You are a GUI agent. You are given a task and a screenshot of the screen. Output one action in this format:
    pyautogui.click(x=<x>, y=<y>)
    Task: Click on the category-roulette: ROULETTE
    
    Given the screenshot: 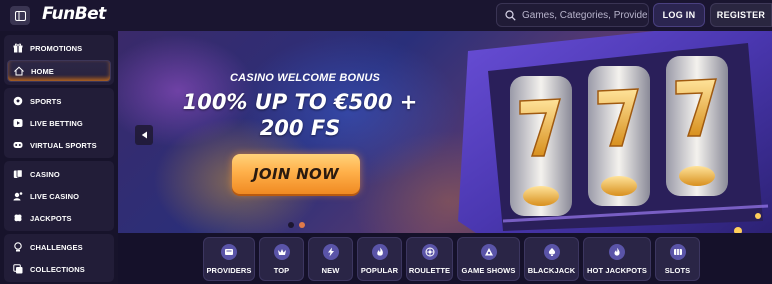 What is the action you would take?
    pyautogui.click(x=429, y=259)
    